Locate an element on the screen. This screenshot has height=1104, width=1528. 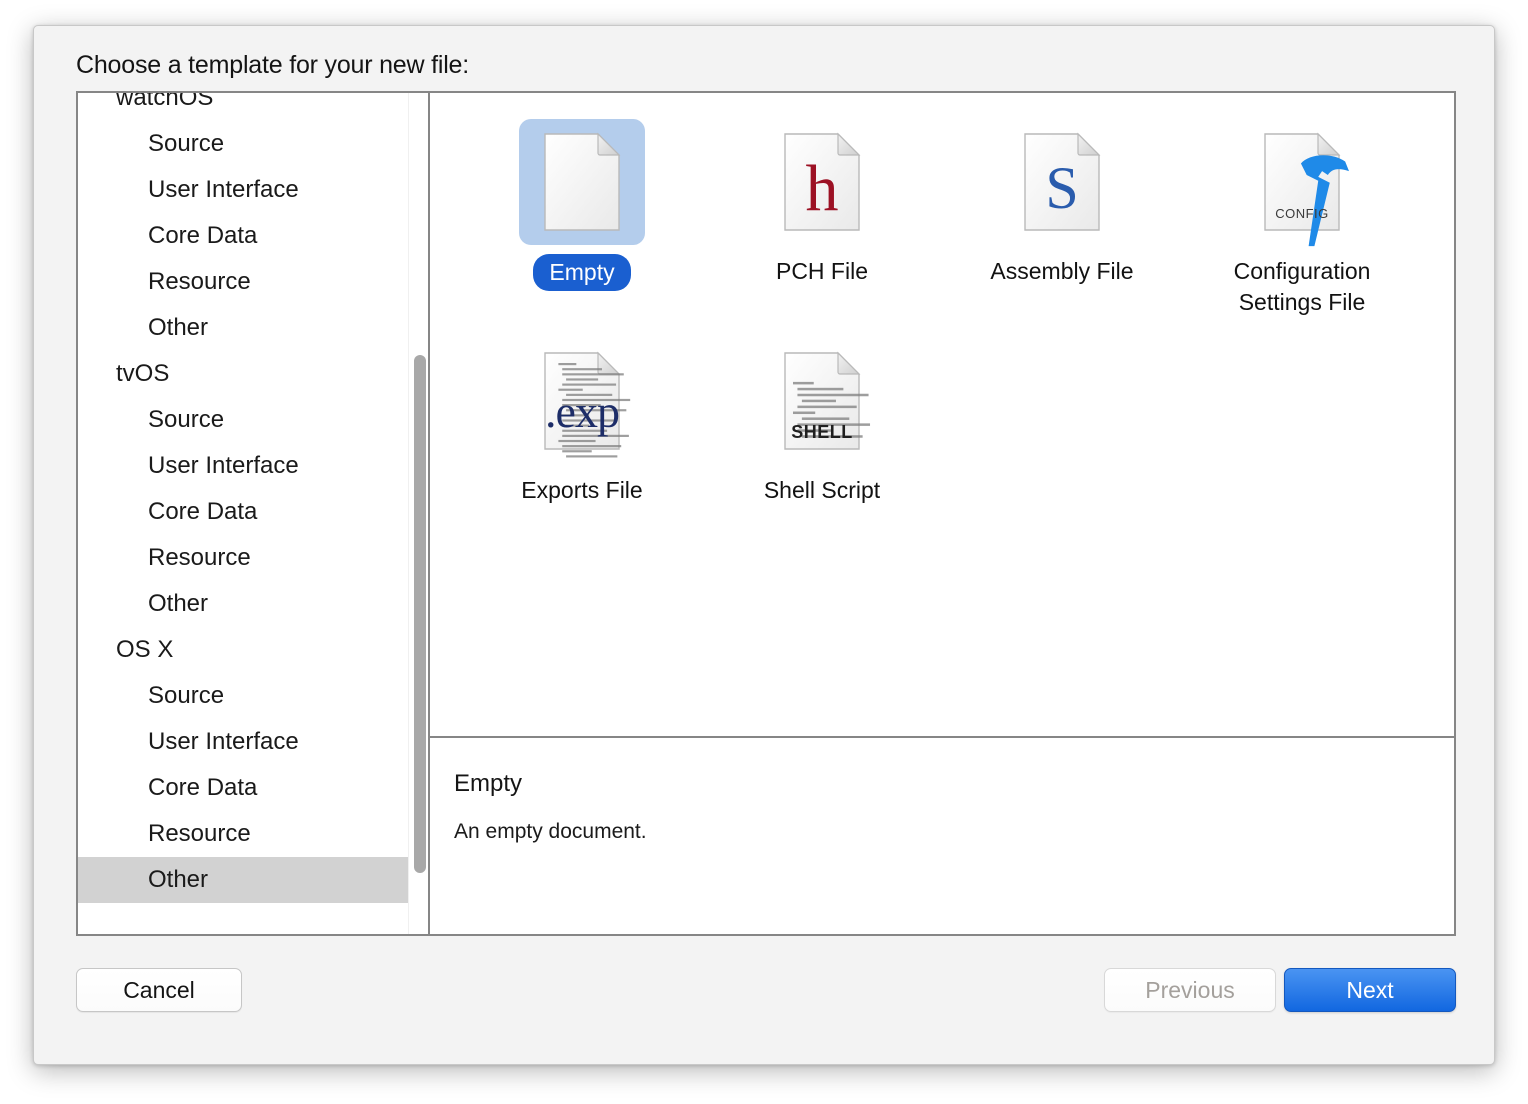
assembly-file-icon: S is located at coordinates (1062, 182).